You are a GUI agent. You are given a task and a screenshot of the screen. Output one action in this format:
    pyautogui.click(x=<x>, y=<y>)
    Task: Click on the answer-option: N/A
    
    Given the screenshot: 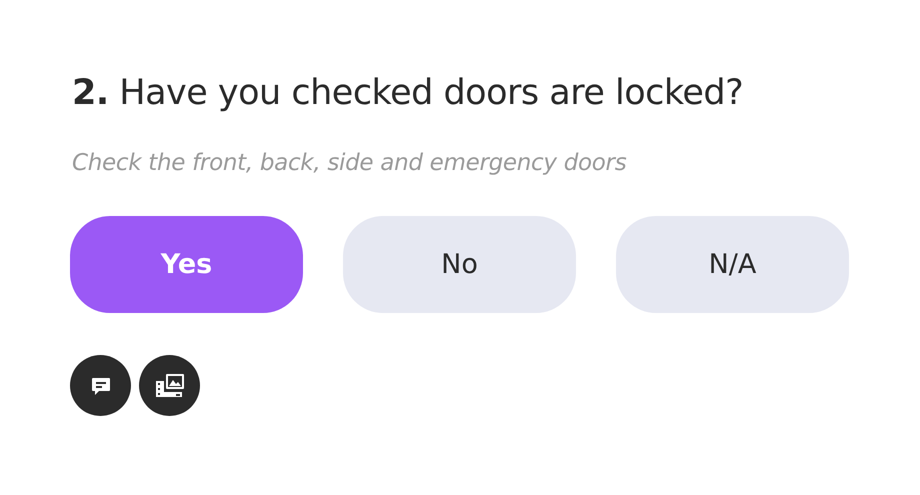 What is the action you would take?
    pyautogui.click(x=732, y=264)
    